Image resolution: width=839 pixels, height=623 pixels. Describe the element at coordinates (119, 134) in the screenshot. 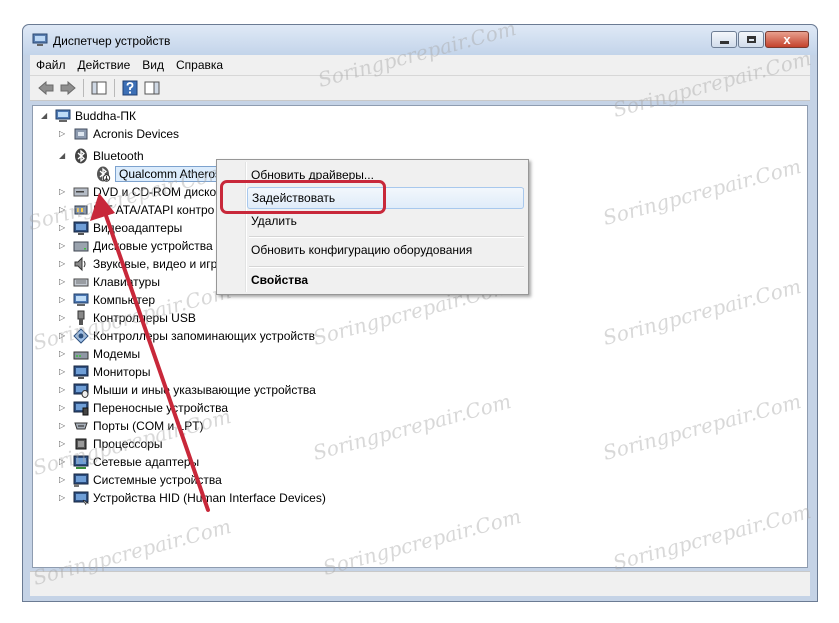

I see `tree-item-acronis: ▷ Acronis Devices` at that location.